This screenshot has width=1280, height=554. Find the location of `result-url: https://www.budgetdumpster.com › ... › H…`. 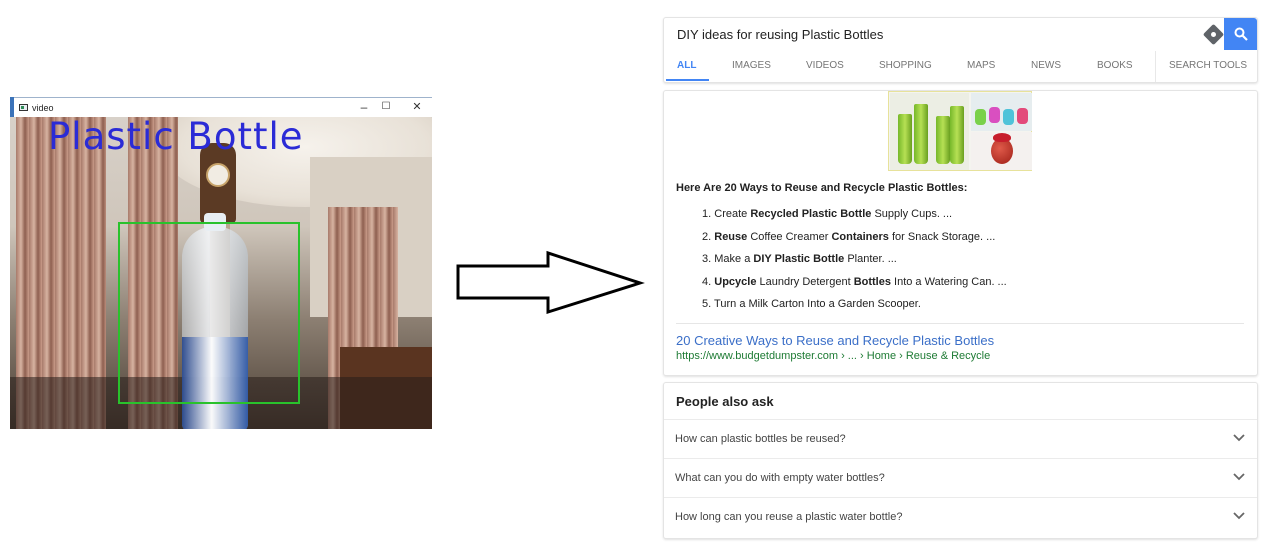

result-url: https://www.budgetdumpster.com › ... › H… is located at coordinates (833, 356).